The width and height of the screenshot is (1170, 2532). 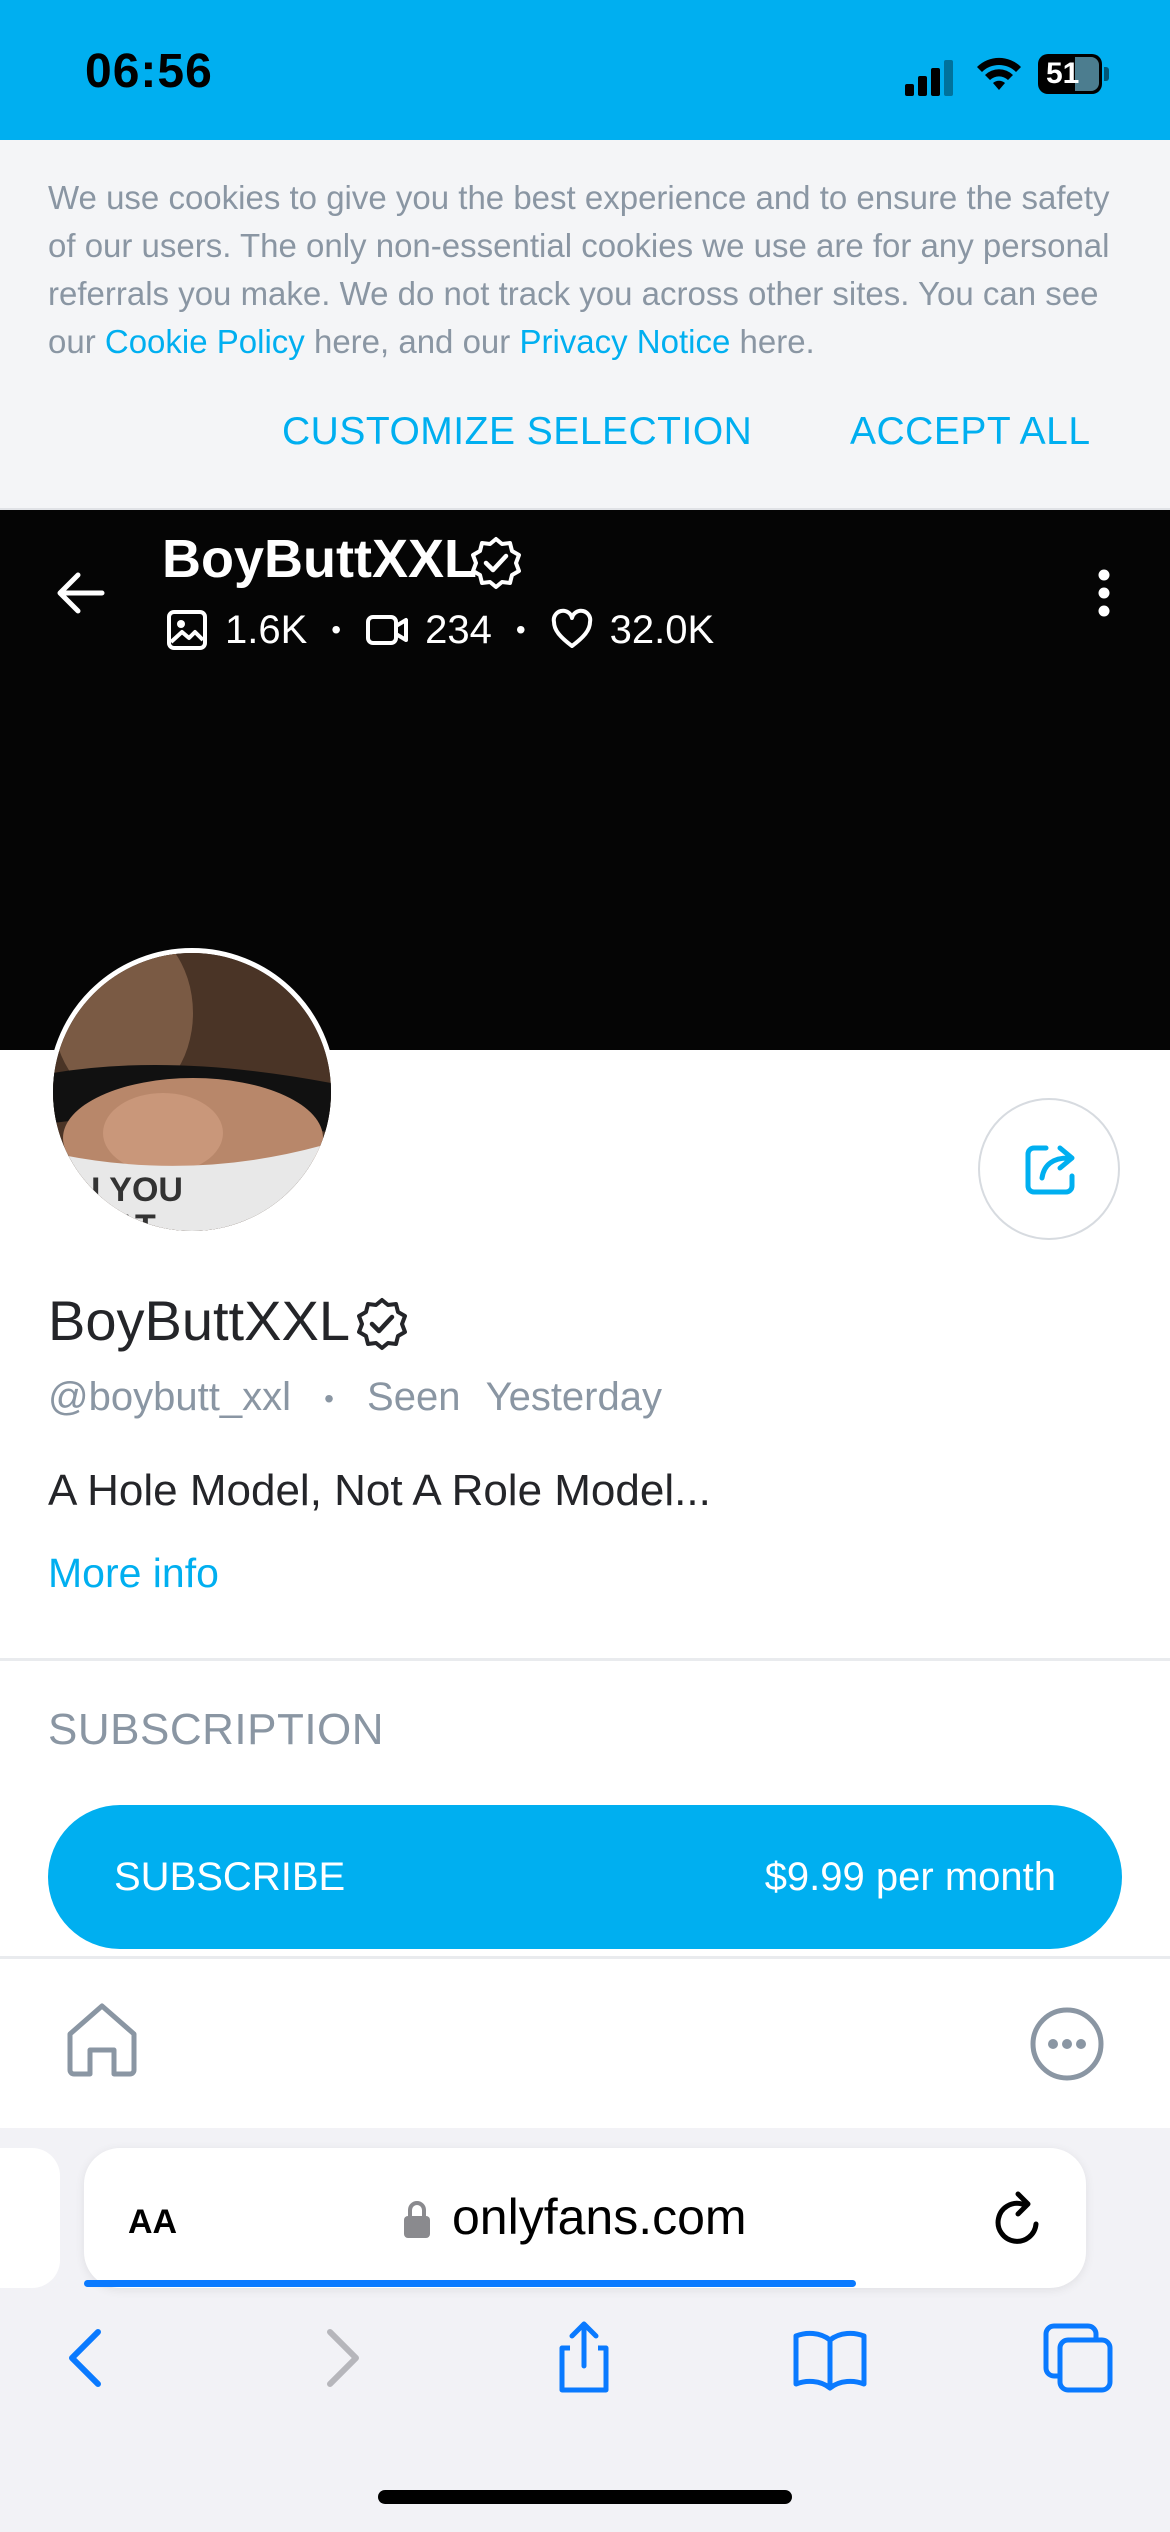 I want to click on likes-count: 32.0K, so click(x=662, y=629).